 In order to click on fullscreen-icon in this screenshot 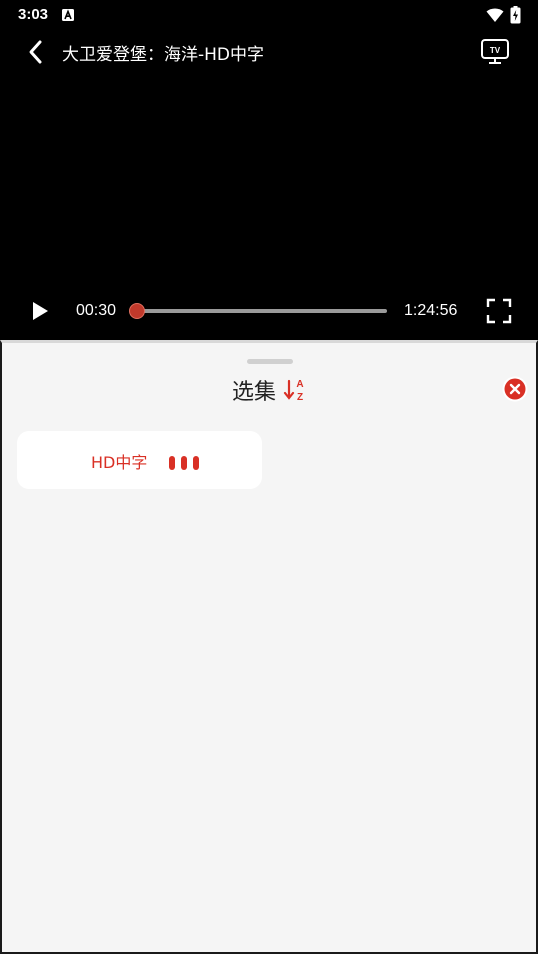, I will do `click(499, 311)`.